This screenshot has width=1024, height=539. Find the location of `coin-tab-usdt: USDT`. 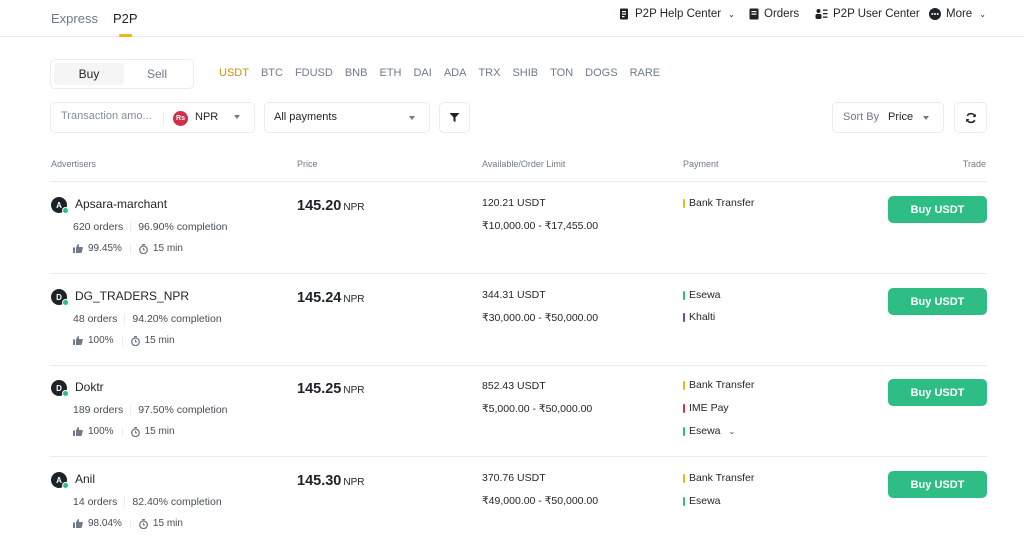

coin-tab-usdt: USDT is located at coordinates (234, 73).